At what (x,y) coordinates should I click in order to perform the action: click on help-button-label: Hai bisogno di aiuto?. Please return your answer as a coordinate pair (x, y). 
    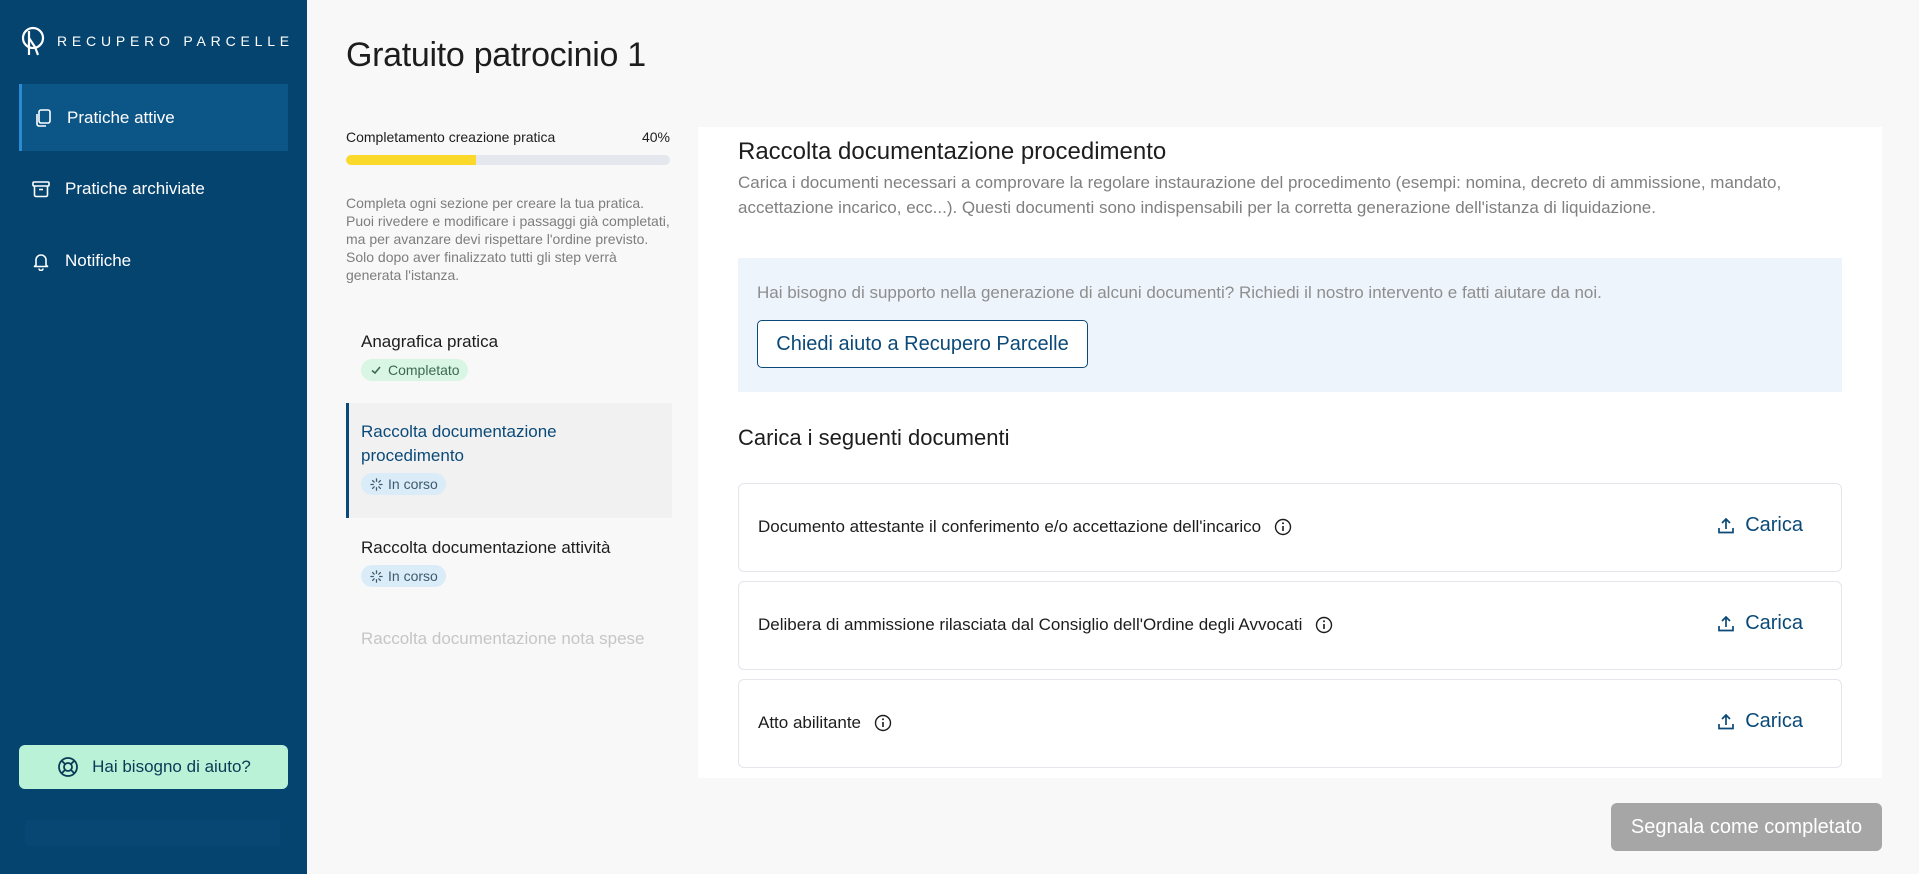
    Looking at the image, I should click on (171, 766).